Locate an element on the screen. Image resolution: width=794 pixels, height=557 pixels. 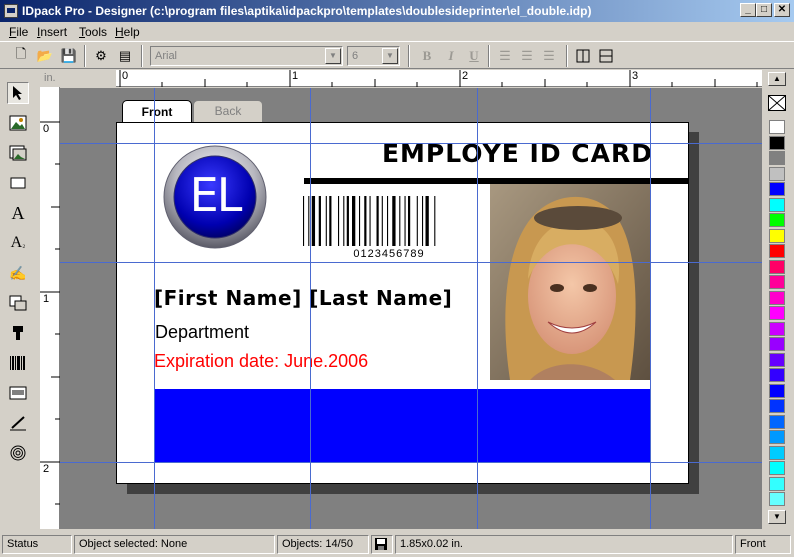
blue-band is located at coordinates (402, 426).